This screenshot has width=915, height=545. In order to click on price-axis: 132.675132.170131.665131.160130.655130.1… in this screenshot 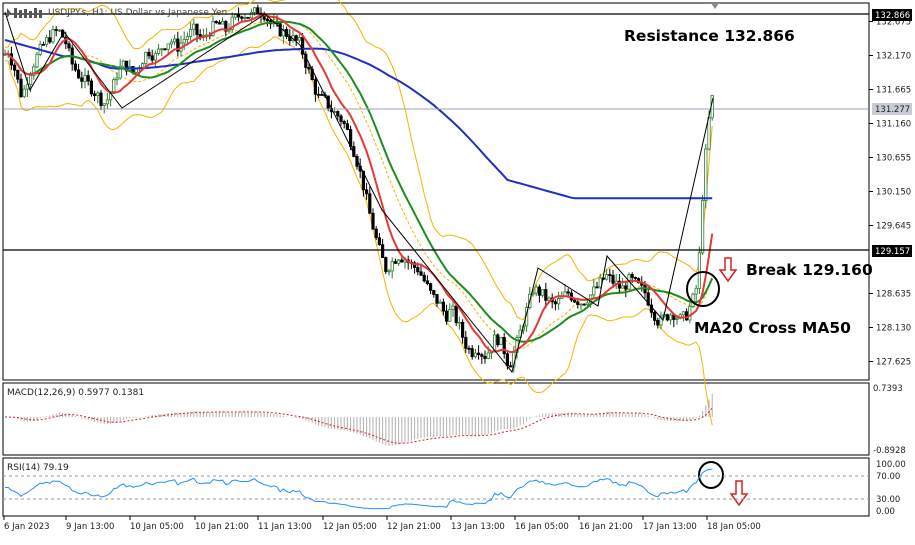, I will do `click(890, 192)`.